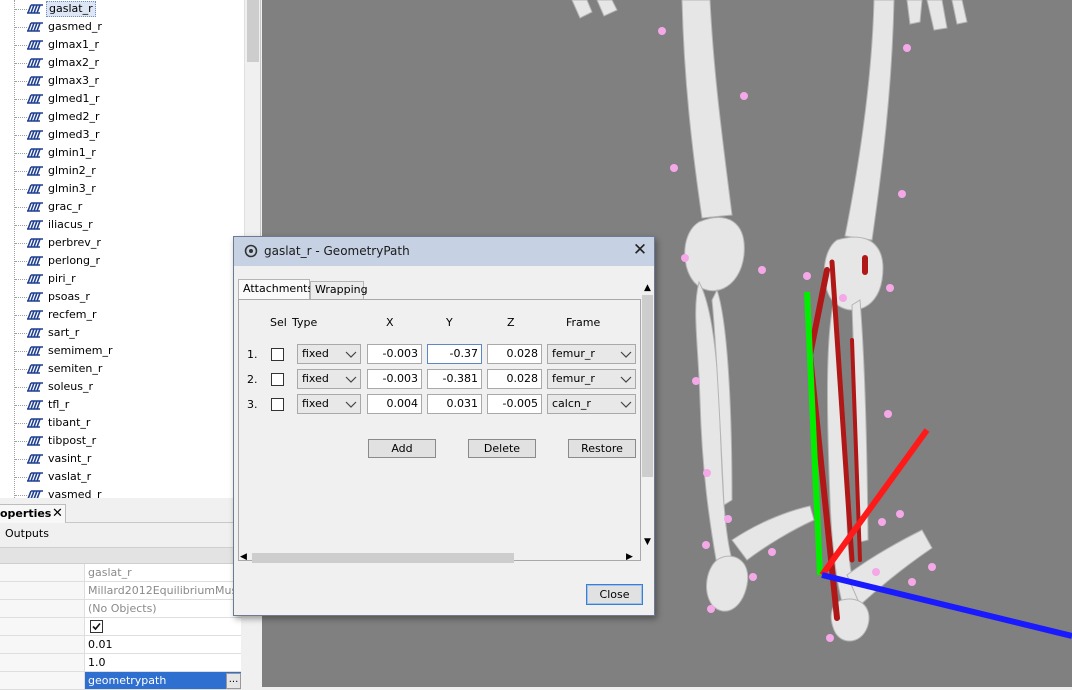 This screenshot has height=690, width=1072. What do you see at coordinates (647, 542) in the screenshot?
I see `scroll-down-icon: ▼` at bounding box center [647, 542].